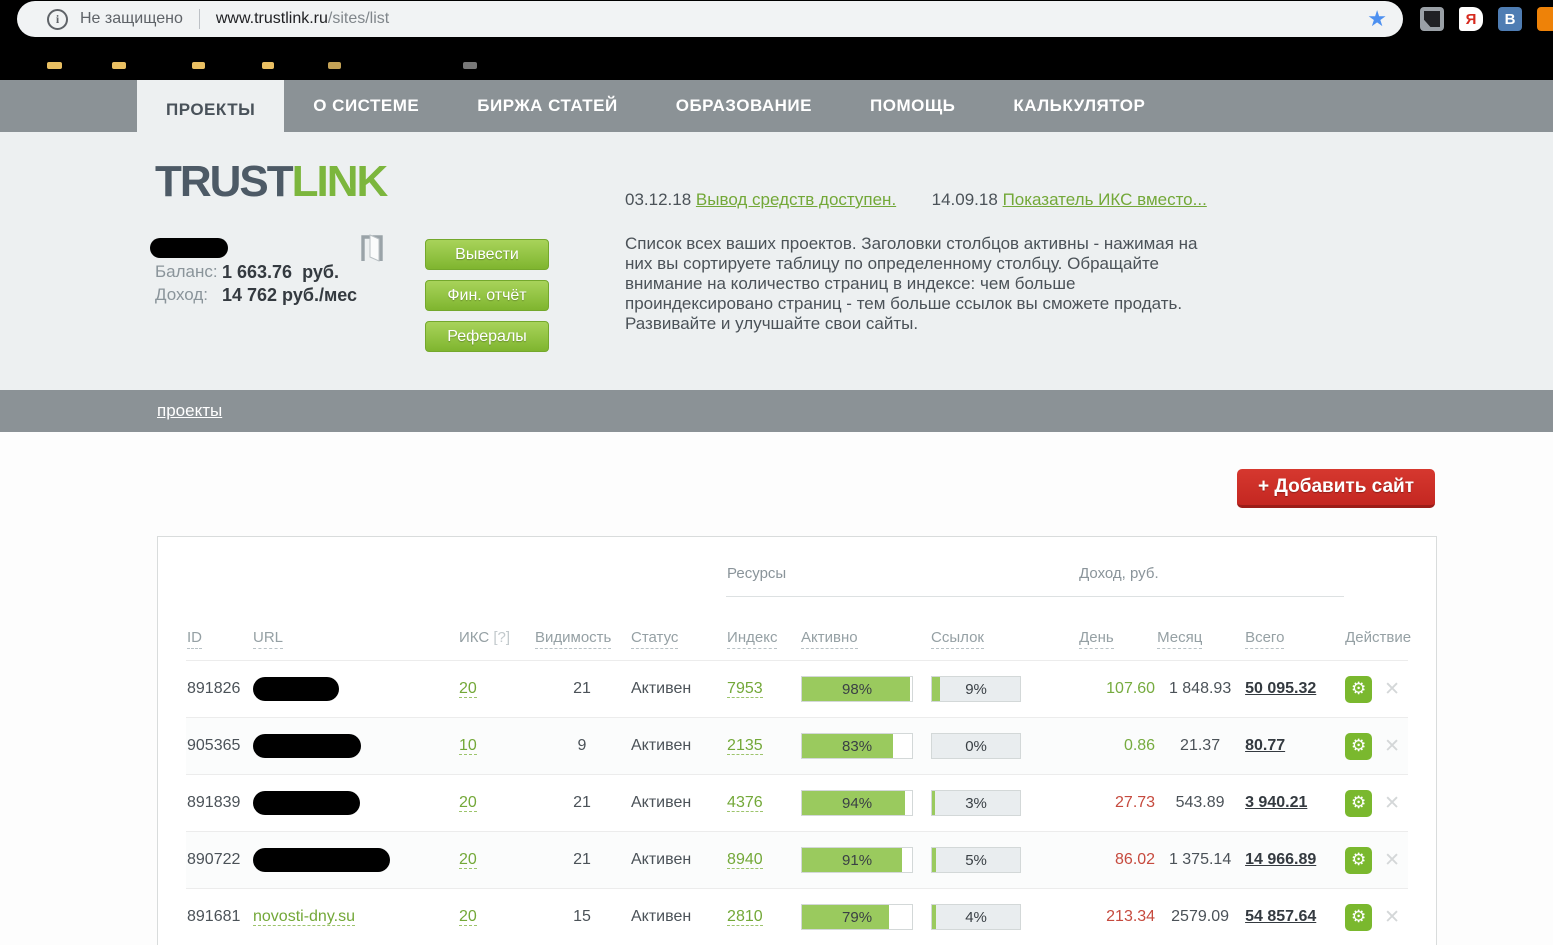  What do you see at coordinates (1004, 860) in the screenshot?
I see `cell-links: 5%` at bounding box center [1004, 860].